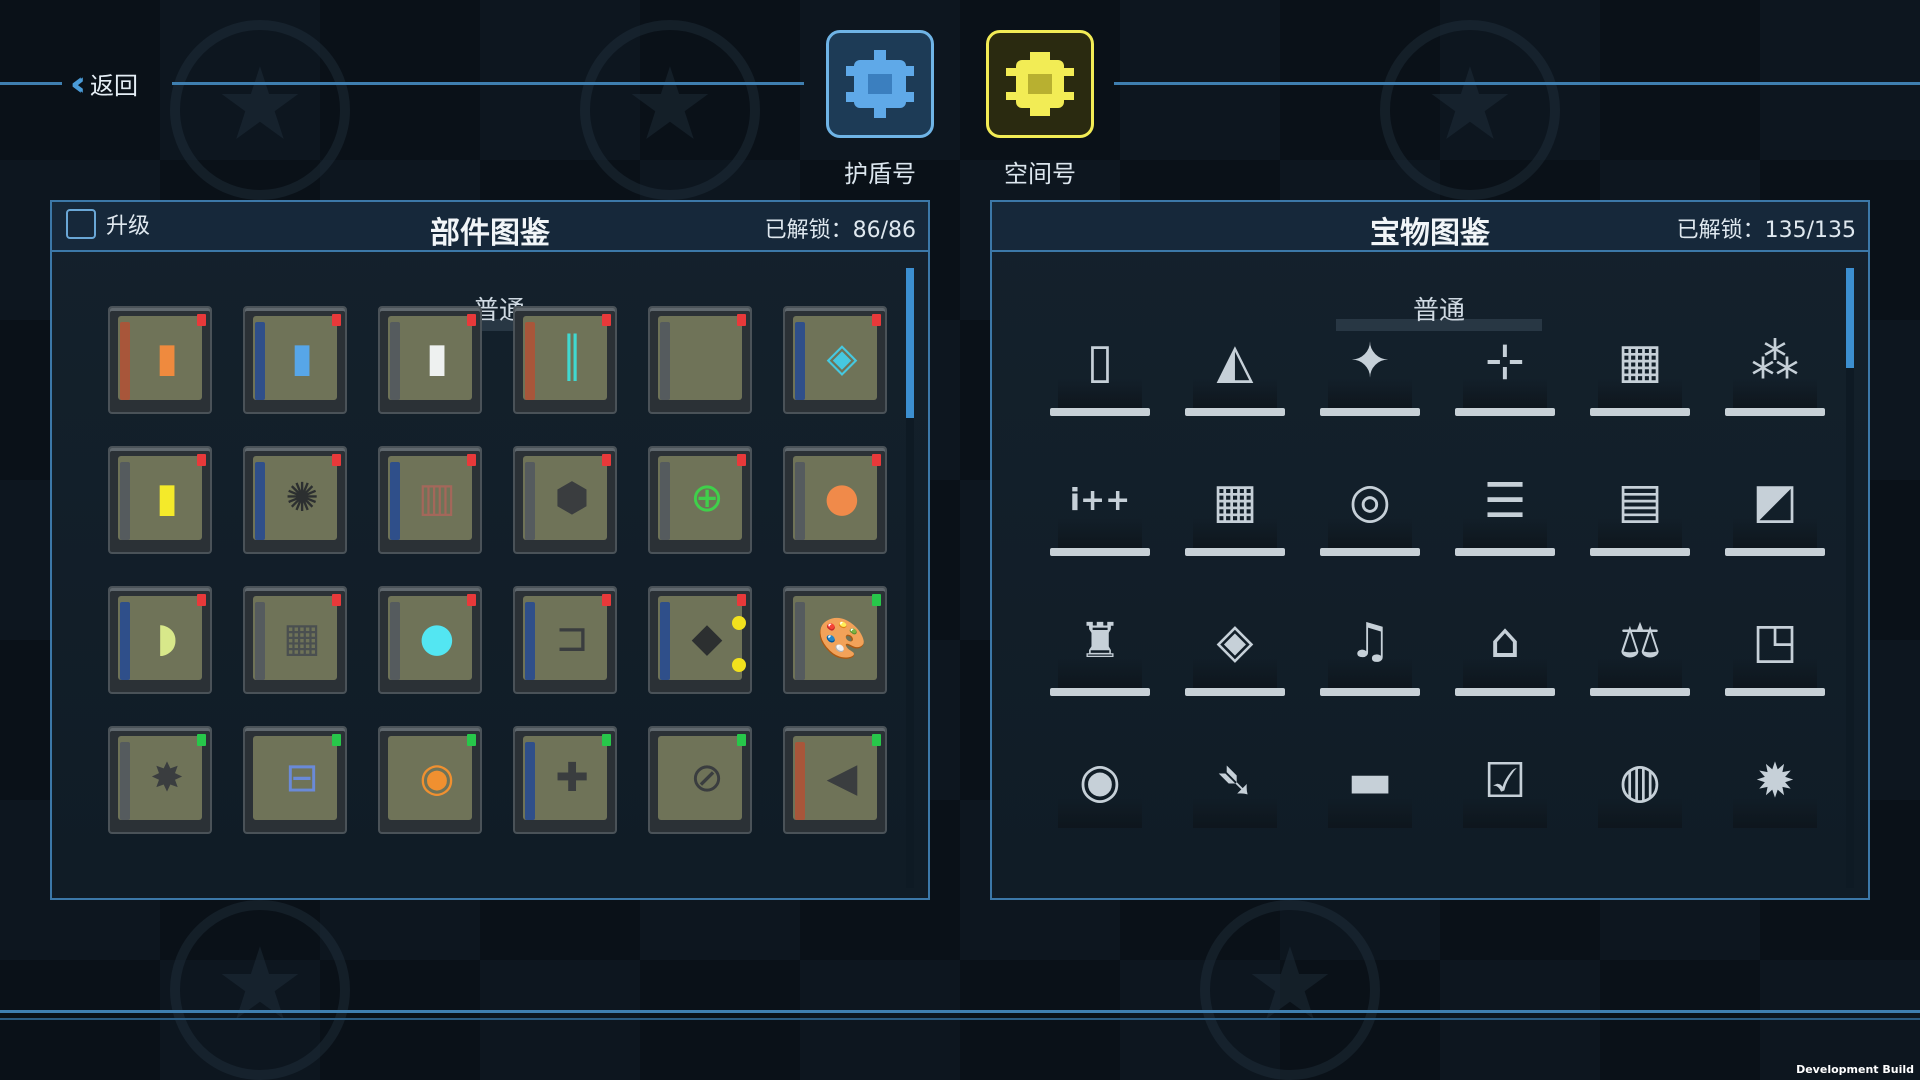  I want to click on part-tile: ⊘, so click(700, 780).